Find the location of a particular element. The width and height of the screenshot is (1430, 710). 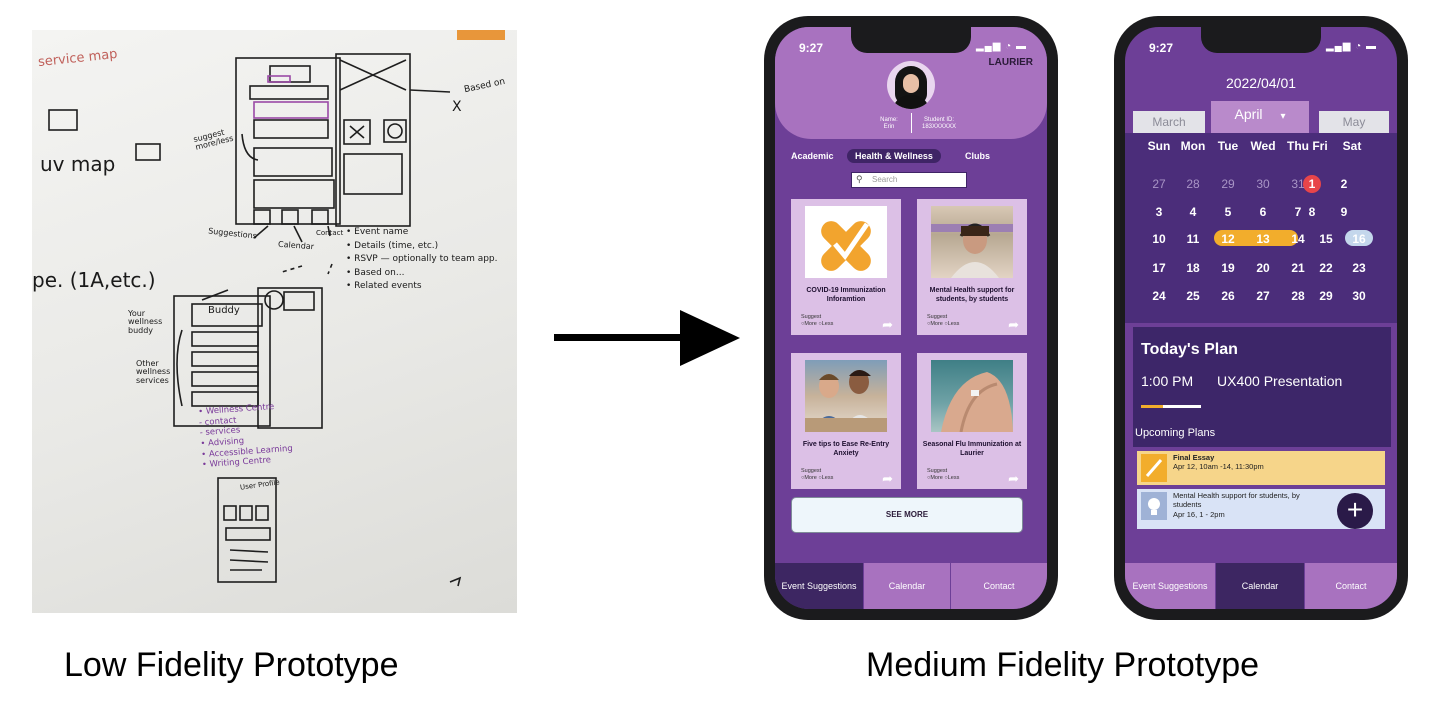

weekday-label: Mon is located at coordinates (1193, 146).